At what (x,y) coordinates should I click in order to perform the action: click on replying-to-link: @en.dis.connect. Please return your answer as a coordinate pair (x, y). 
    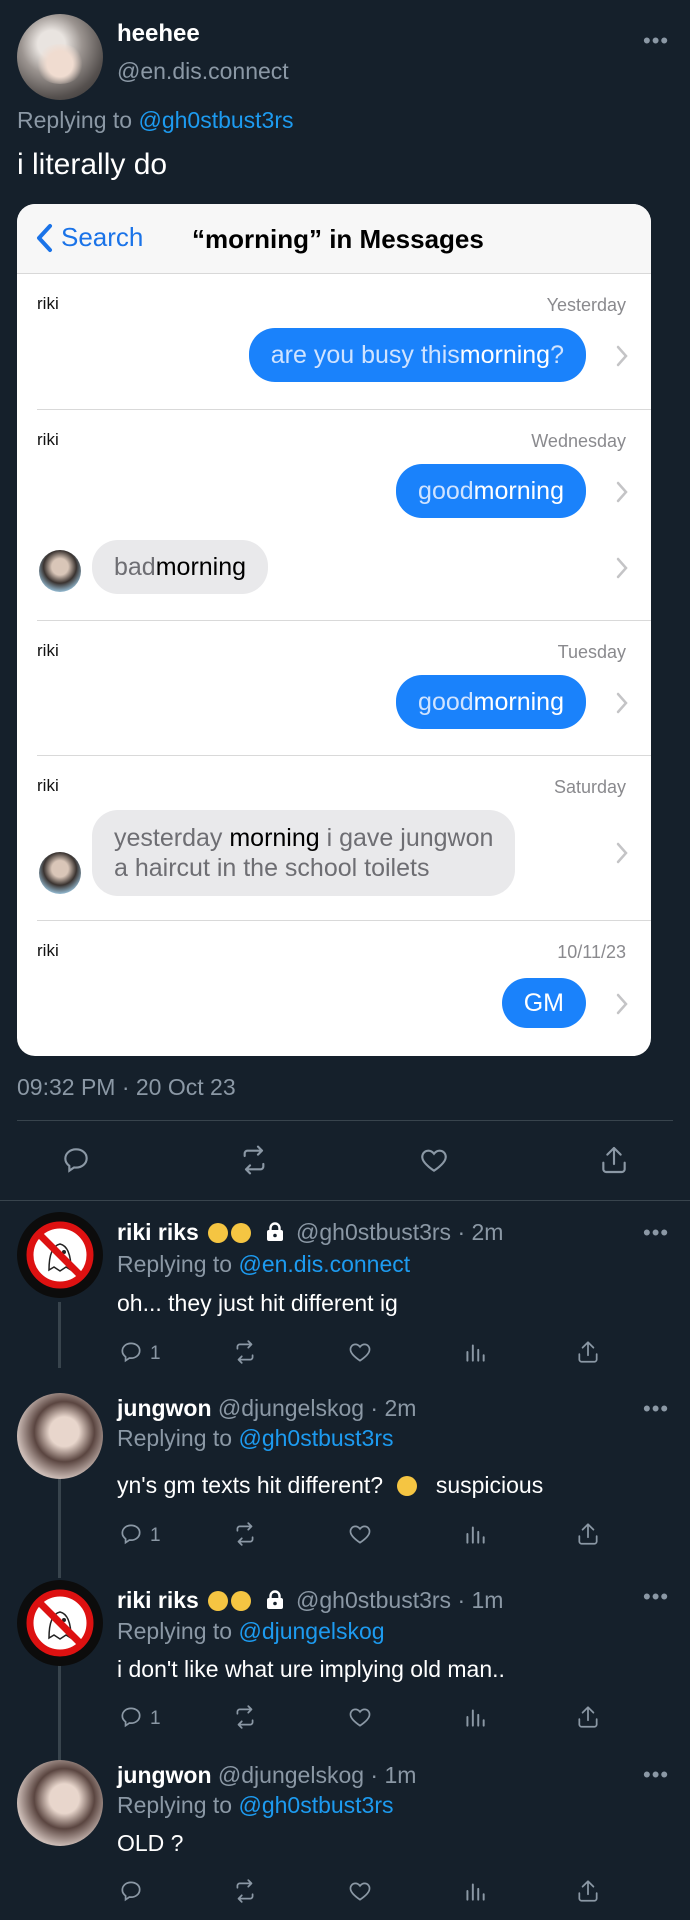
    Looking at the image, I should click on (324, 1264).